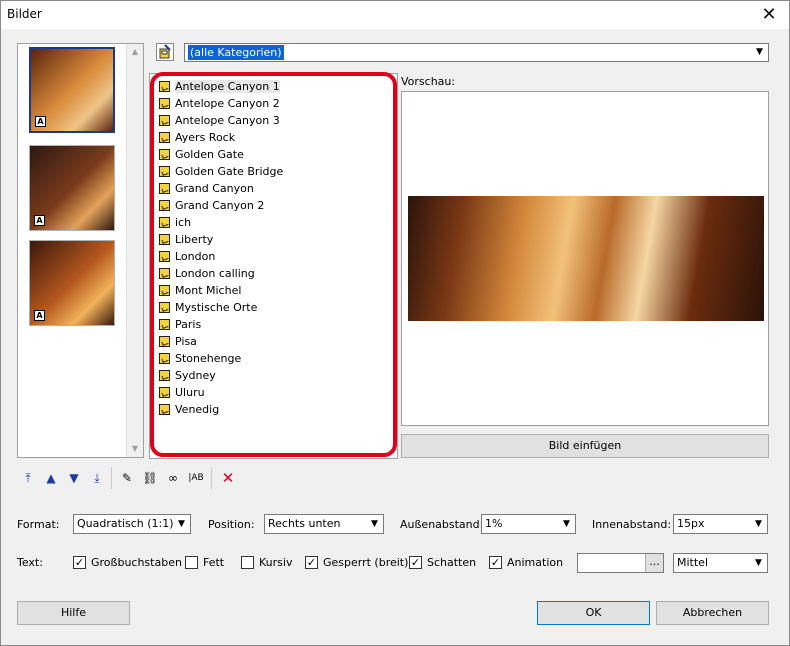 The height and width of the screenshot is (646, 790). I want to click on list-item: Antelope Canyon 1, so click(219, 86).